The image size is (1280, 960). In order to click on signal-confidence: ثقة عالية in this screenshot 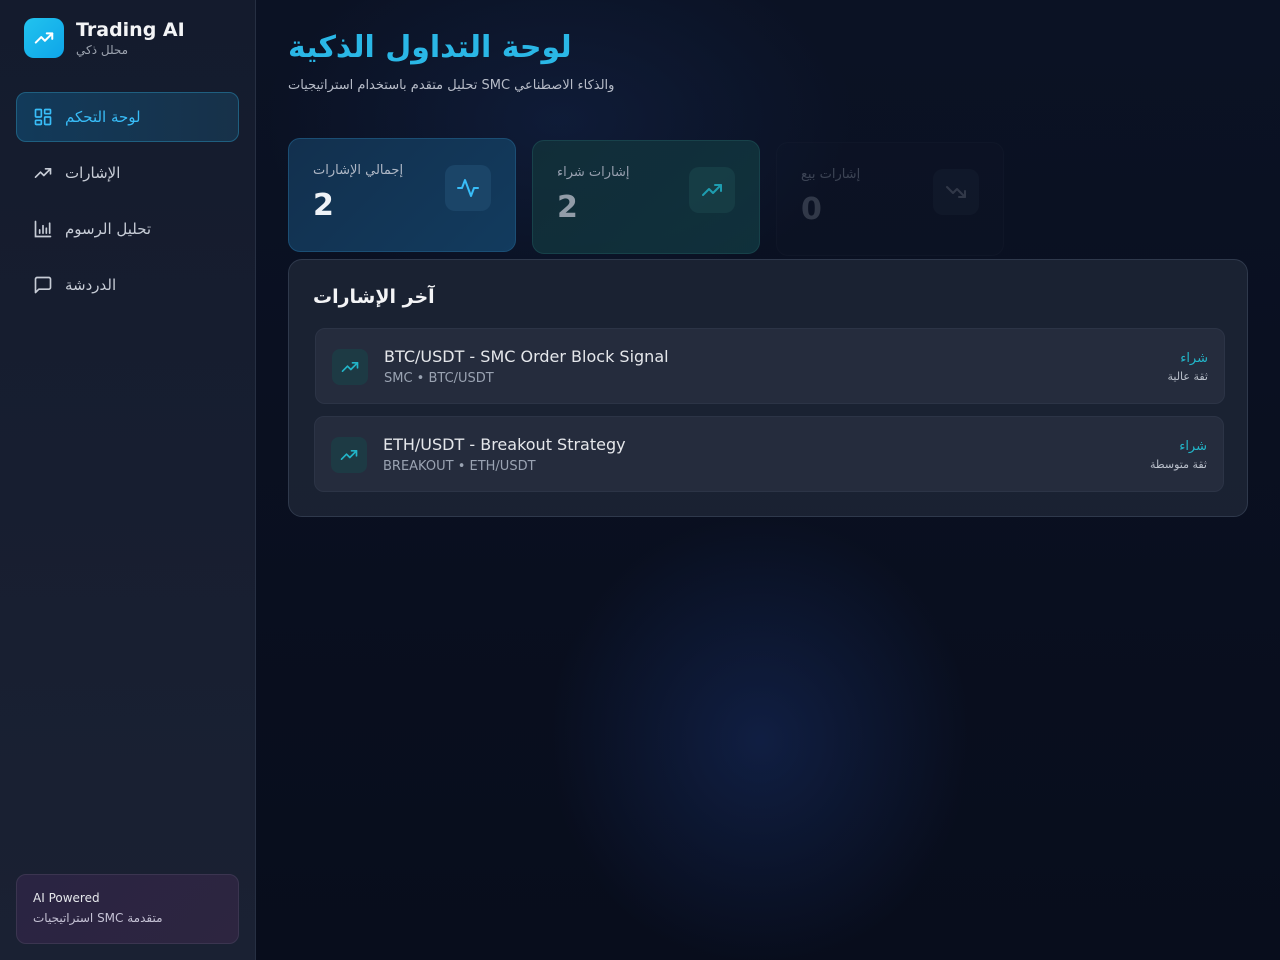, I will do `click(1187, 376)`.